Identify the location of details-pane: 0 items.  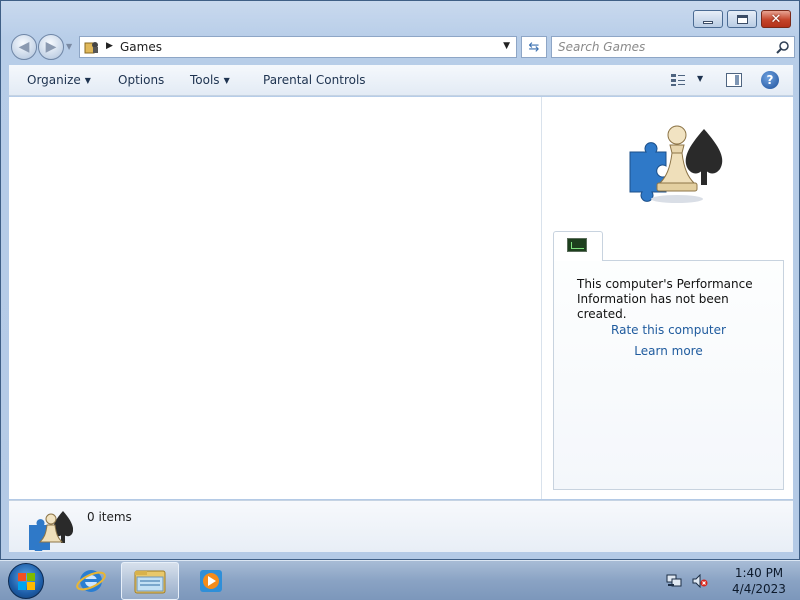
(401, 526).